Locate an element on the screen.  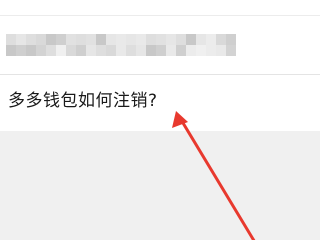
pixelated-redacted-text is located at coordinates (121, 45).